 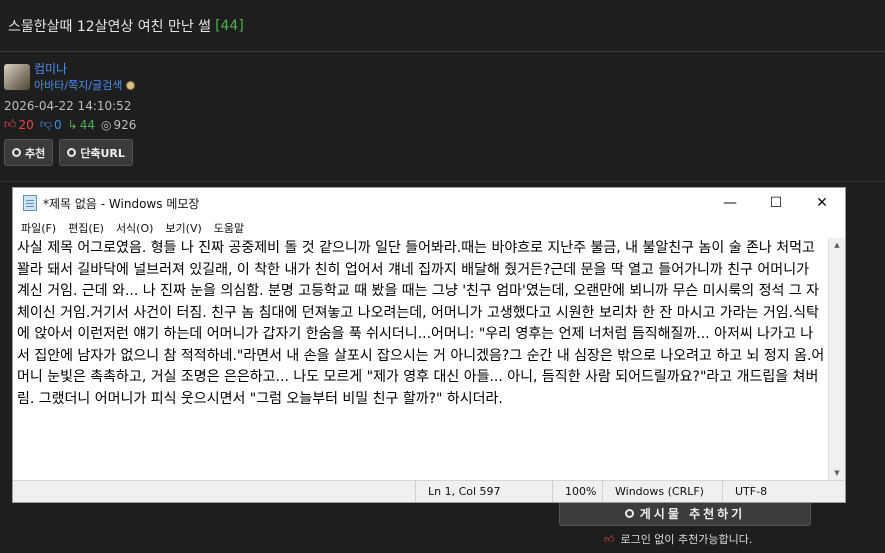 I want to click on avatar, so click(x=17, y=77).